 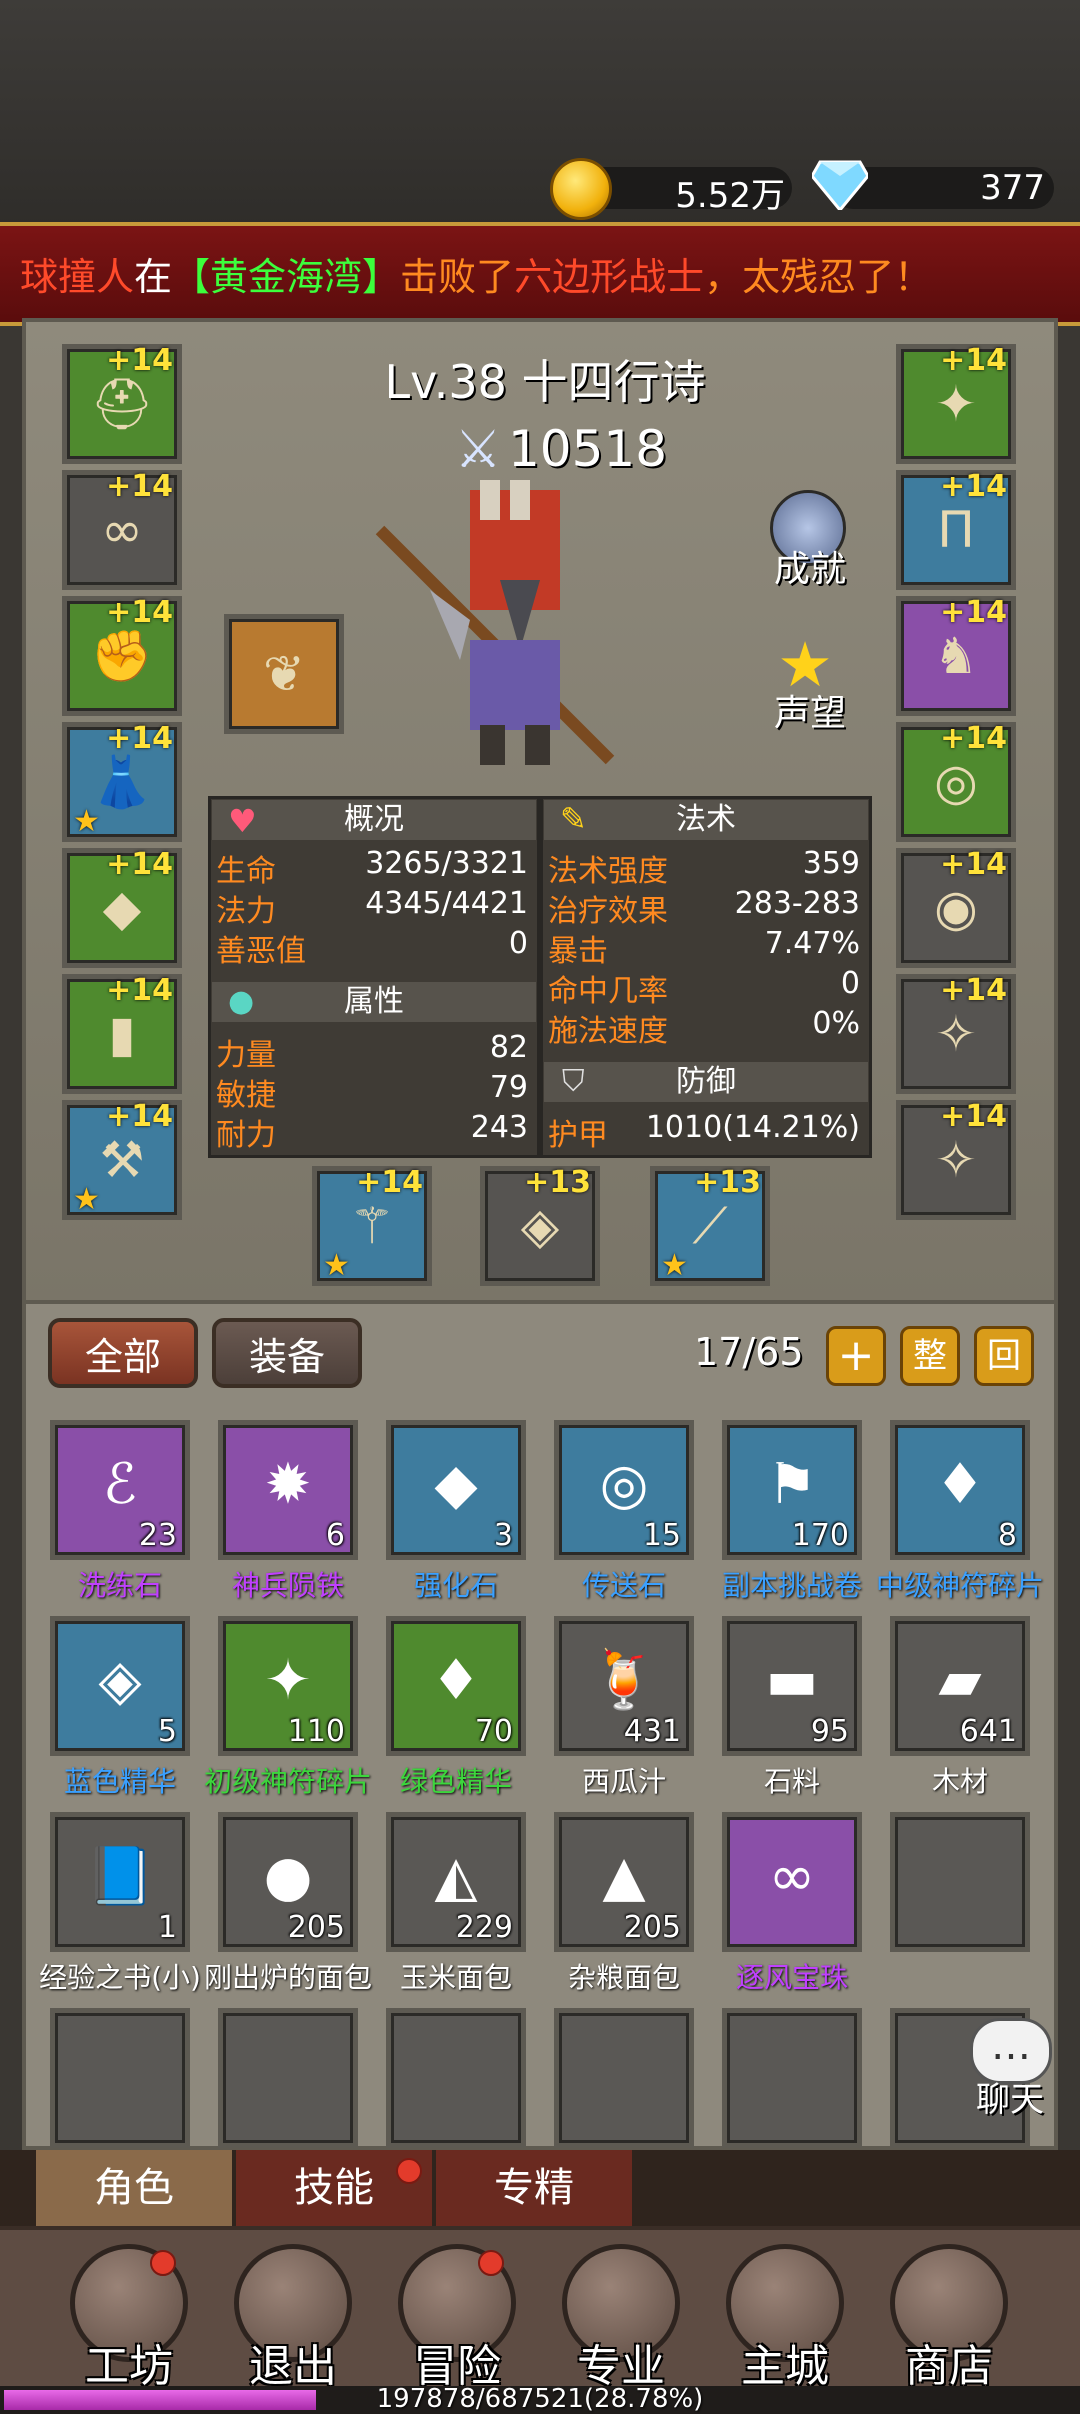 What do you see at coordinates (455, 1977) in the screenshot?
I see `item-name: 玉米面包` at bounding box center [455, 1977].